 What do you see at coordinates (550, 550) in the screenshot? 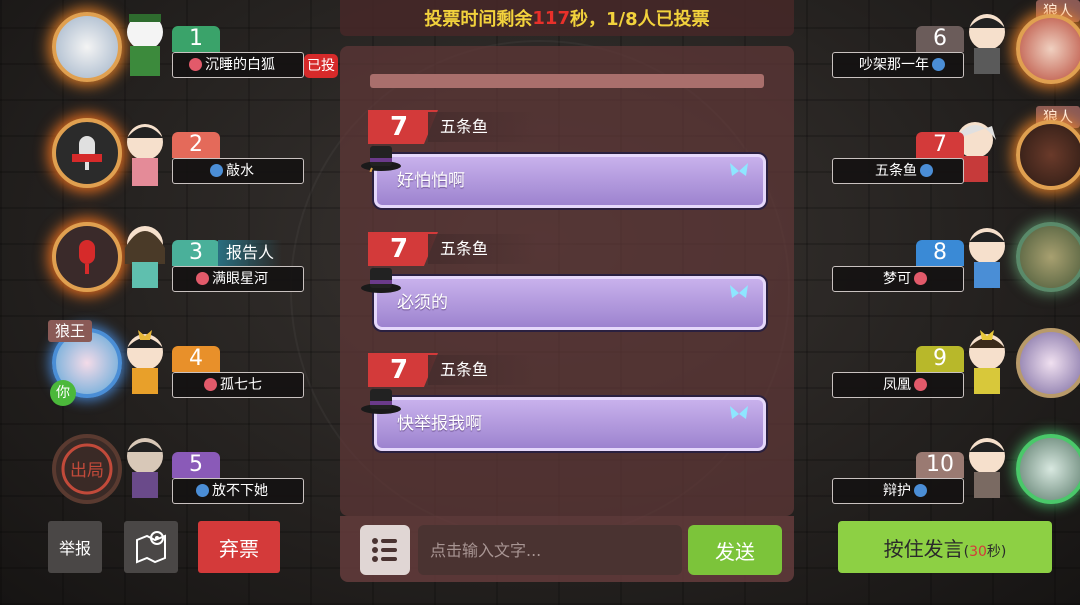
I see `chat-text-input` at bounding box center [550, 550].